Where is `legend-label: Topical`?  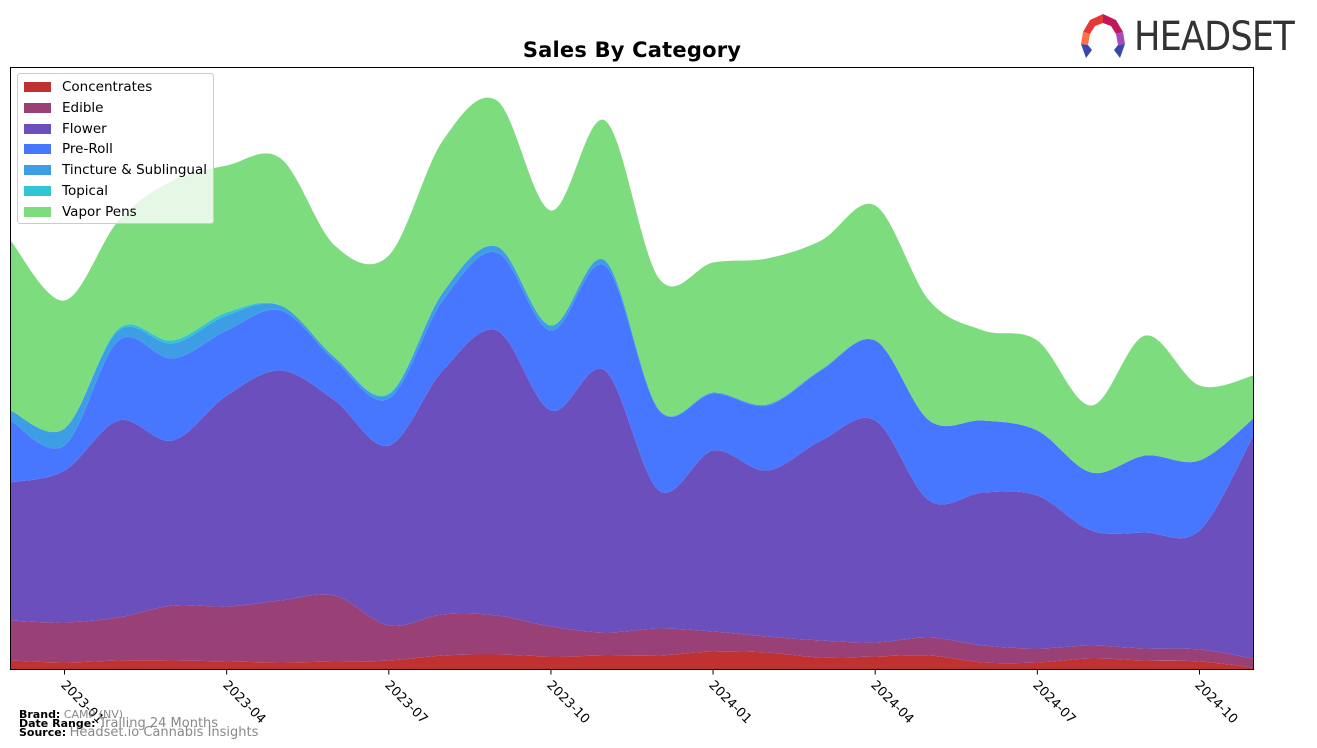 legend-label: Topical is located at coordinates (85, 191).